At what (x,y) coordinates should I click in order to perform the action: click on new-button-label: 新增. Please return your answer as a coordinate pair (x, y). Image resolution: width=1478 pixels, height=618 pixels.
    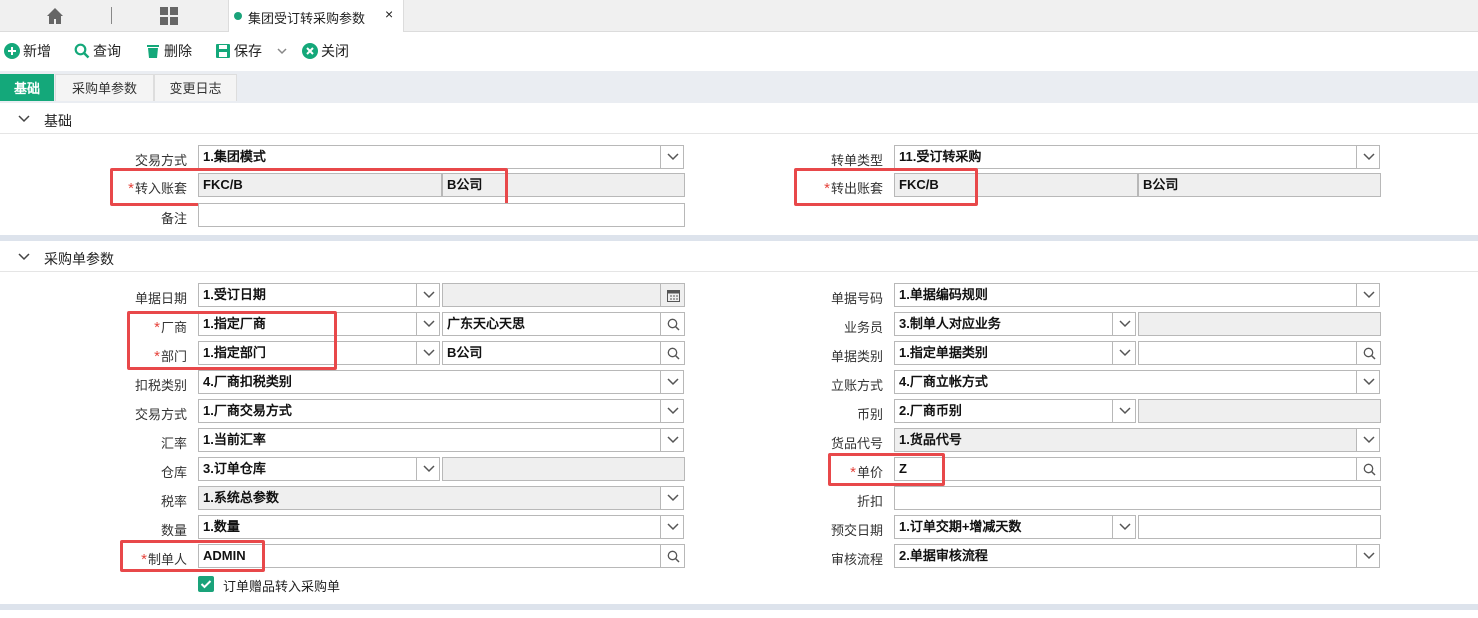
    Looking at the image, I should click on (37, 51).